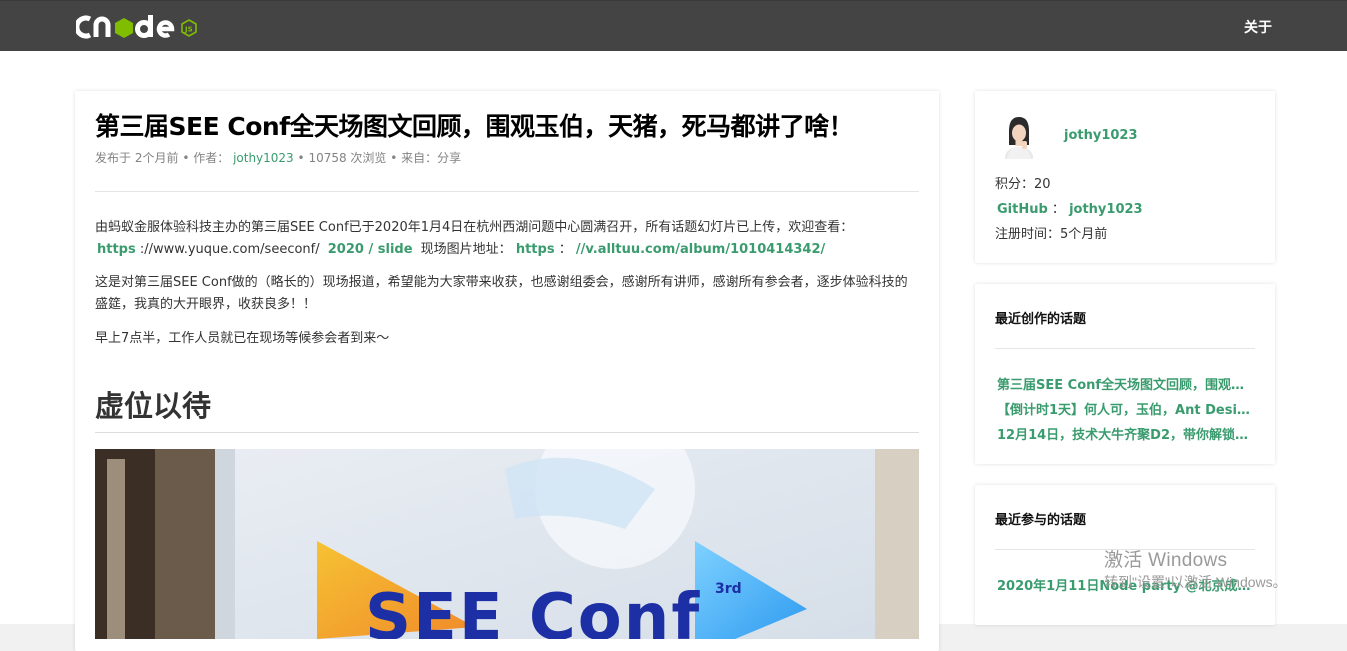 The height and width of the screenshot is (651, 1347). What do you see at coordinates (673, 25) in the screenshot?
I see `navbar: JS 关于` at bounding box center [673, 25].